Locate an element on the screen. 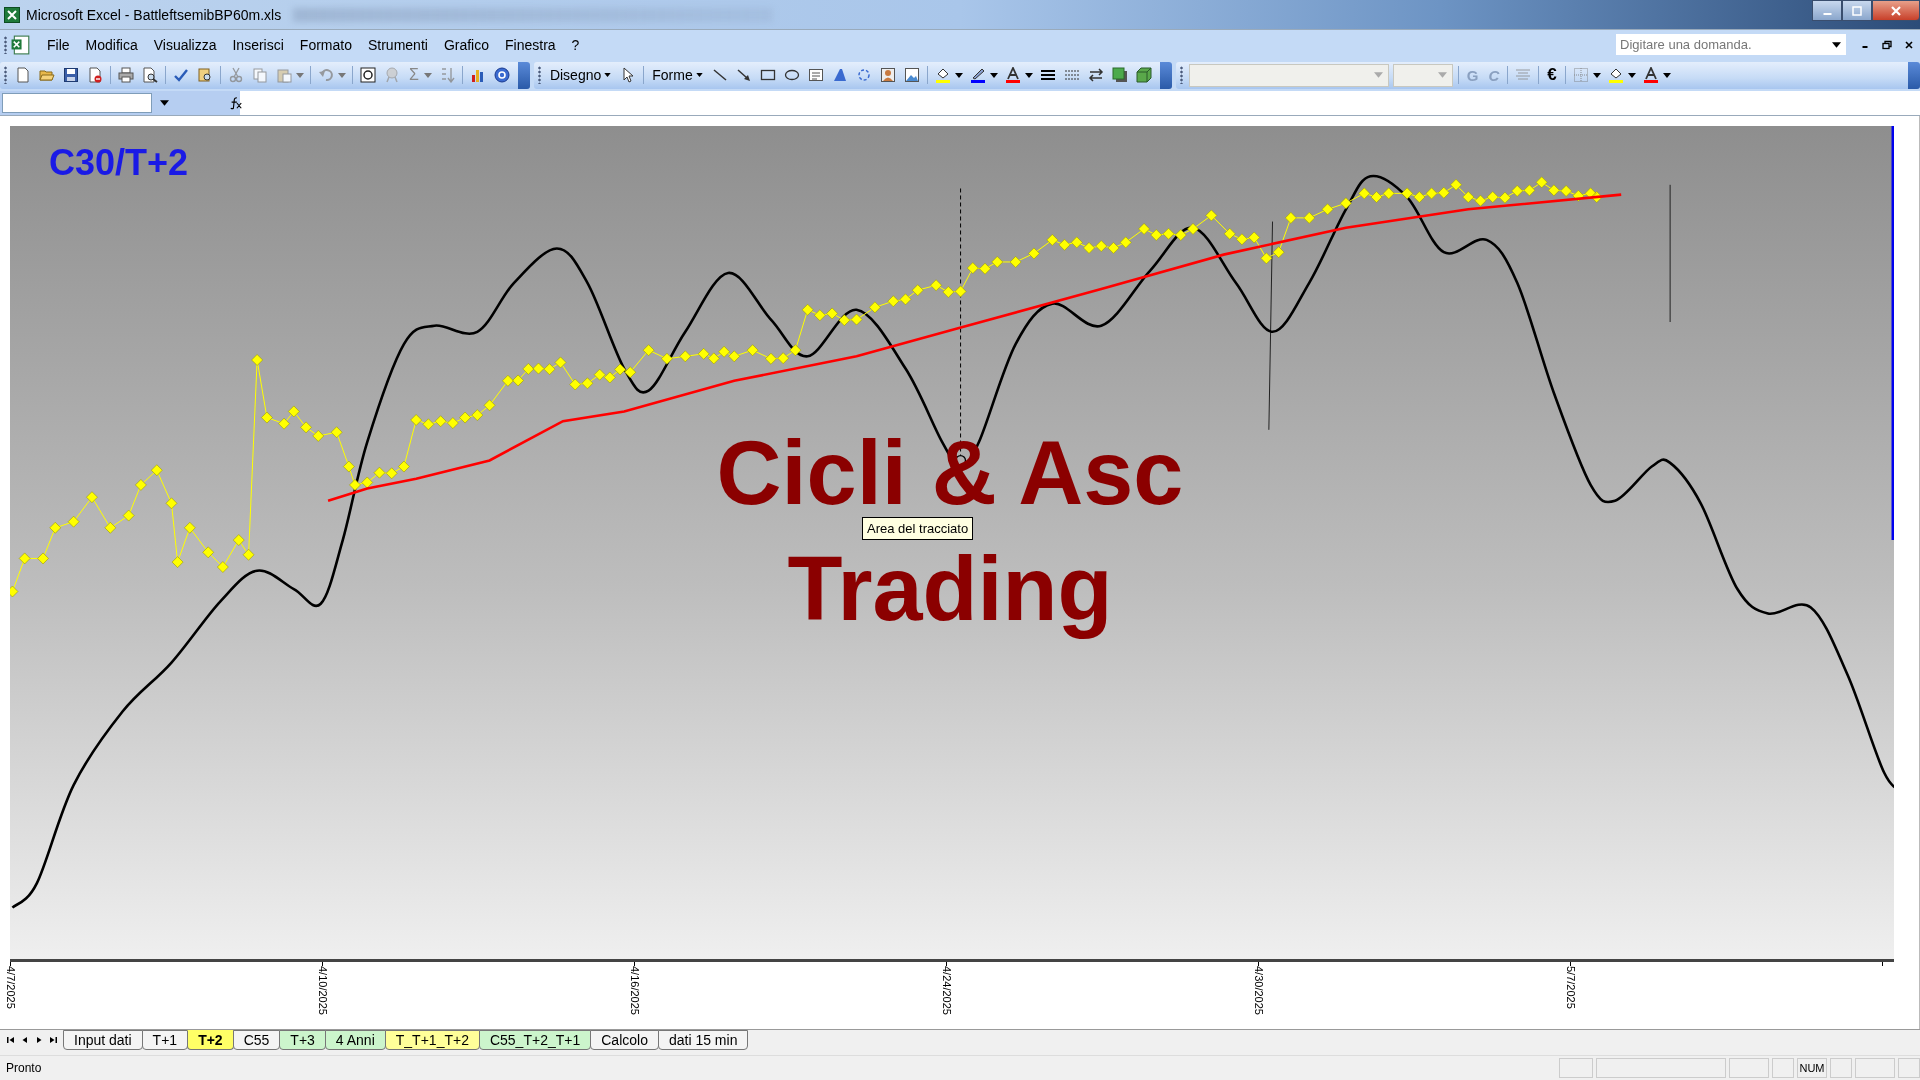 This screenshot has height=1080, width=1920. maximize-button is located at coordinates (1857, 10).